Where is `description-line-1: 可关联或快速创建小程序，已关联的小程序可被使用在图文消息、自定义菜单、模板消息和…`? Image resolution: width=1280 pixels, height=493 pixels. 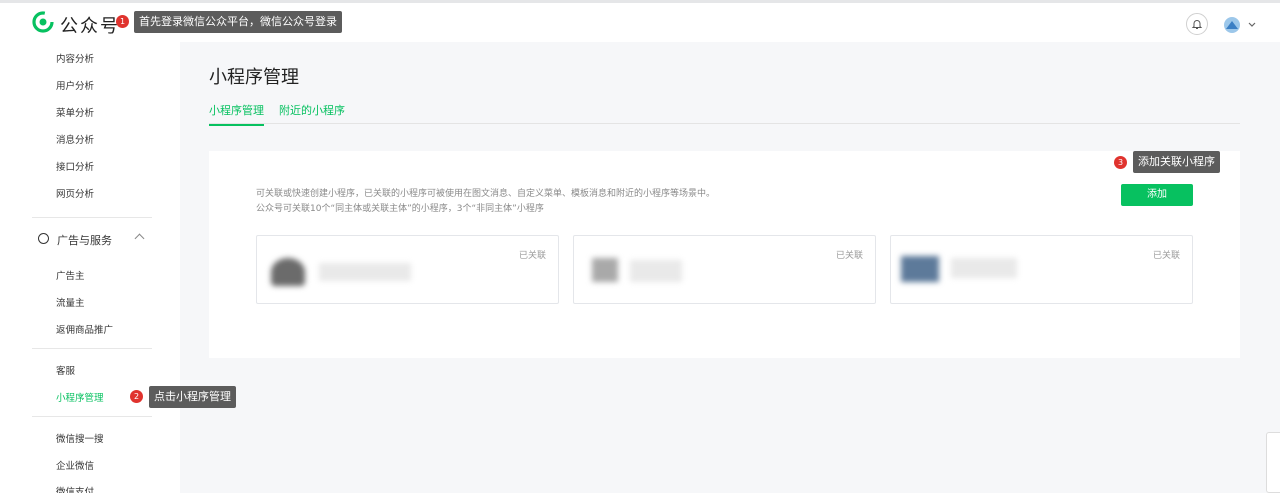
description-line-1: 可关联或快速创建小程序，已关联的小程序可被使用在图文消息、自定义菜单、模板消息和… is located at coordinates (486, 194).